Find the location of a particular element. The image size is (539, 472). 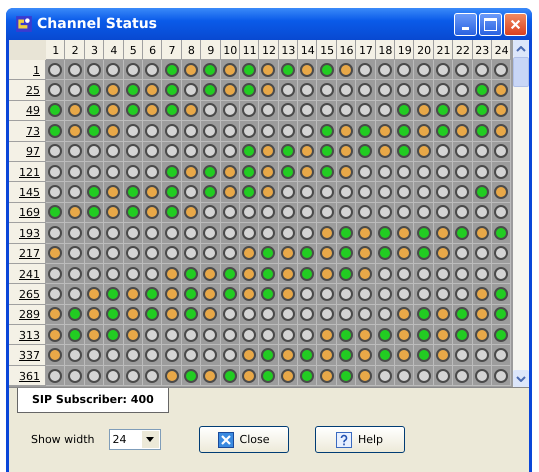

close-button is located at coordinates (515, 24).